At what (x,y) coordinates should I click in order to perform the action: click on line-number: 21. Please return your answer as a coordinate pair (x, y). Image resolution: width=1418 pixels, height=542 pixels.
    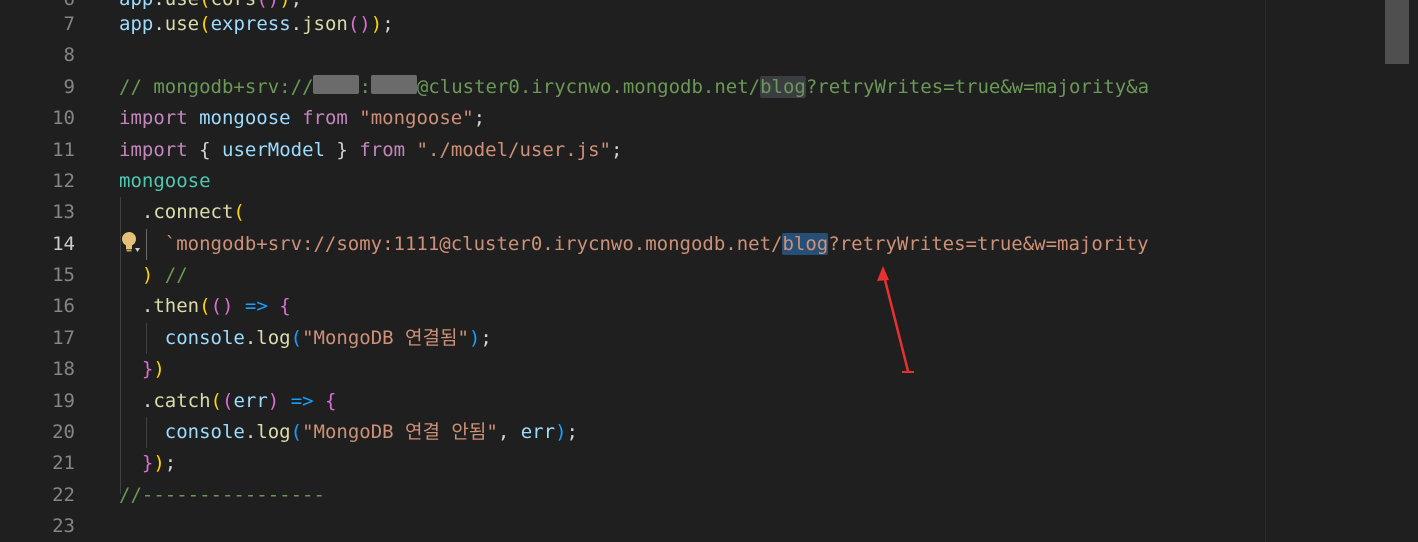
    Looking at the image, I should click on (63, 463).